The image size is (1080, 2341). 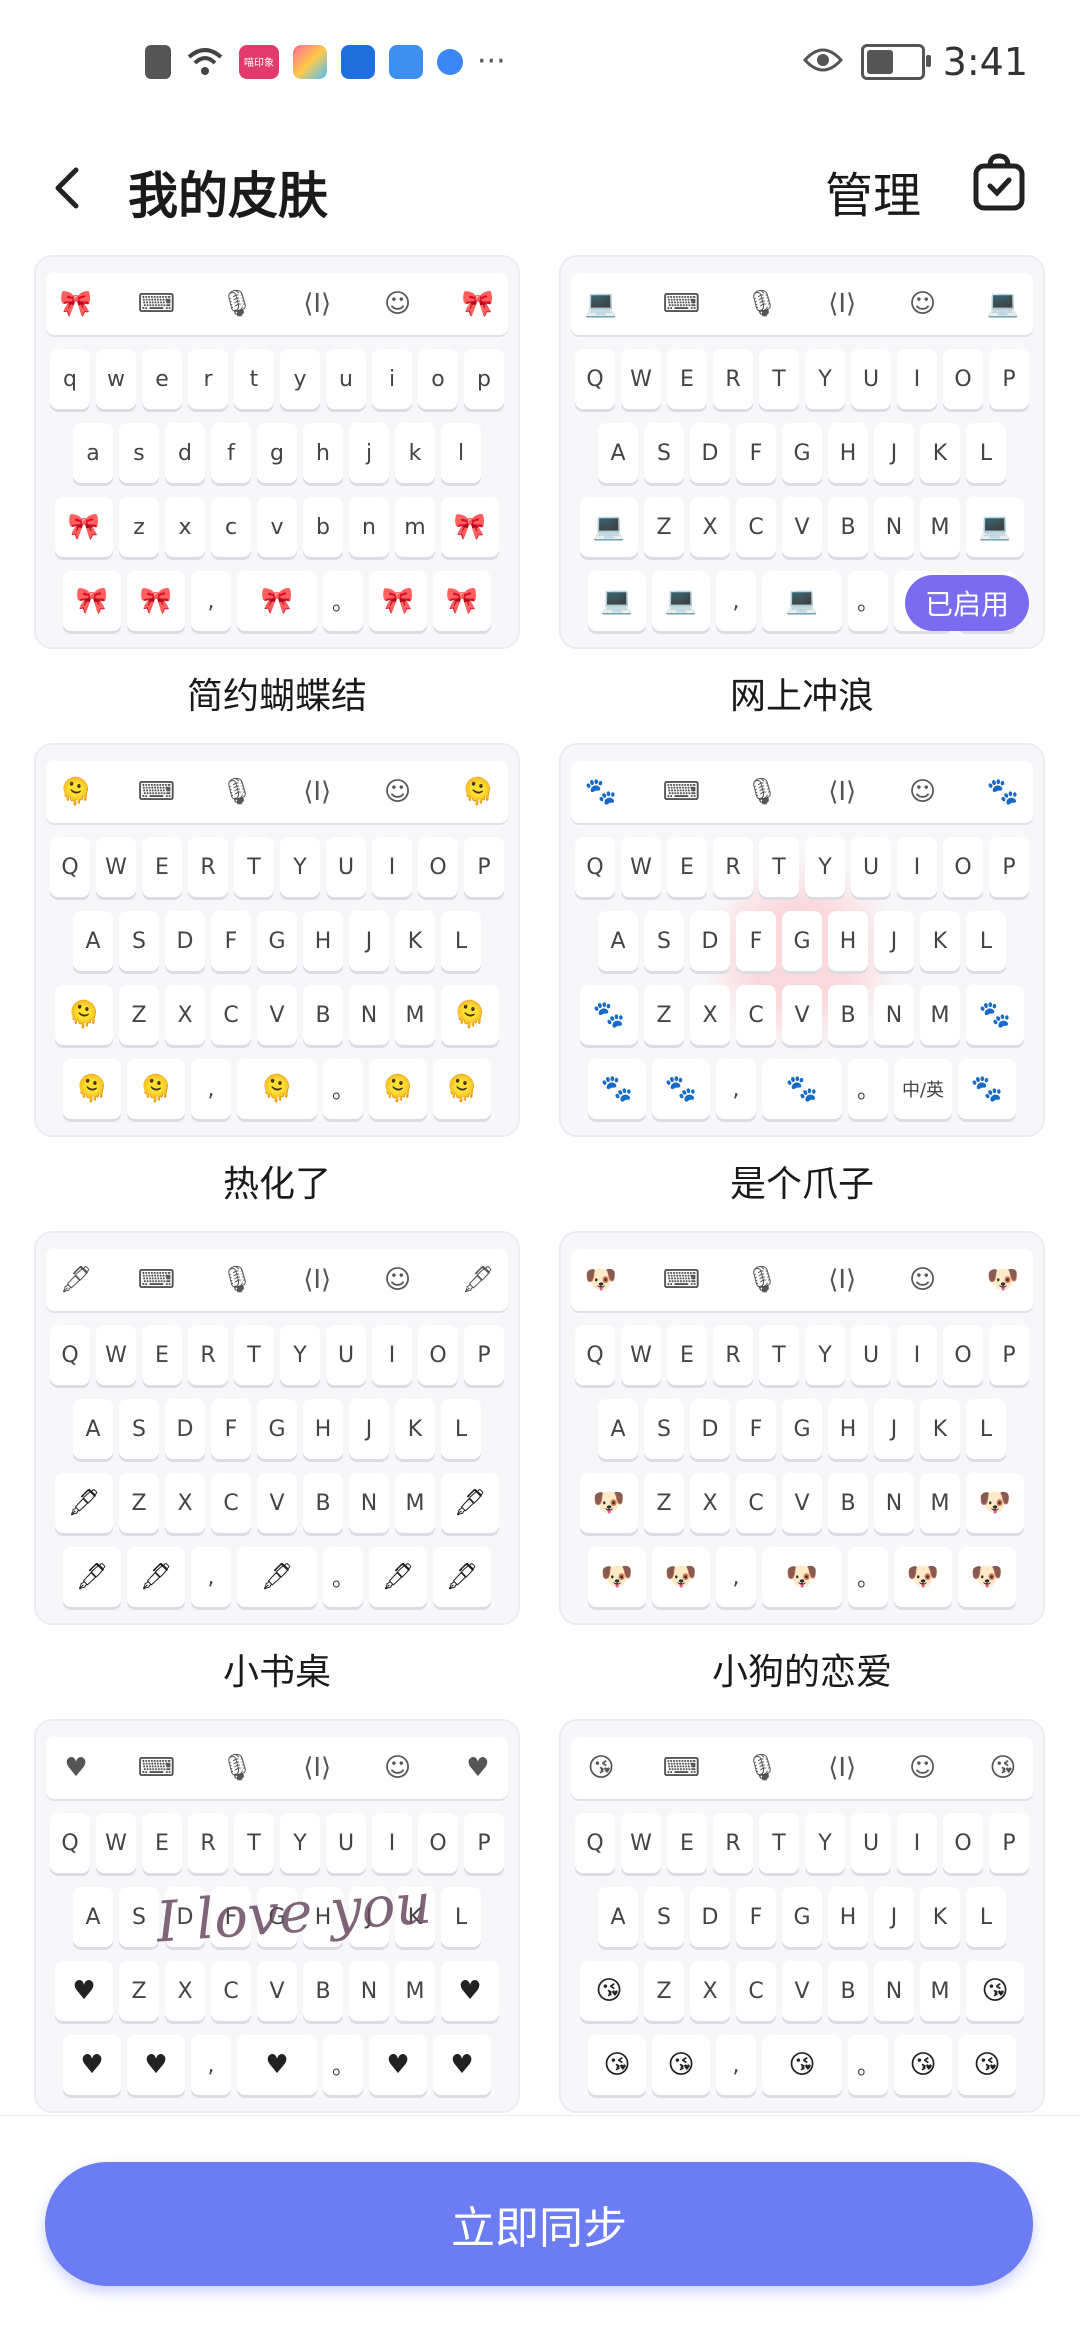 What do you see at coordinates (539, 2224) in the screenshot?
I see `sync-now-button: 立即同步` at bounding box center [539, 2224].